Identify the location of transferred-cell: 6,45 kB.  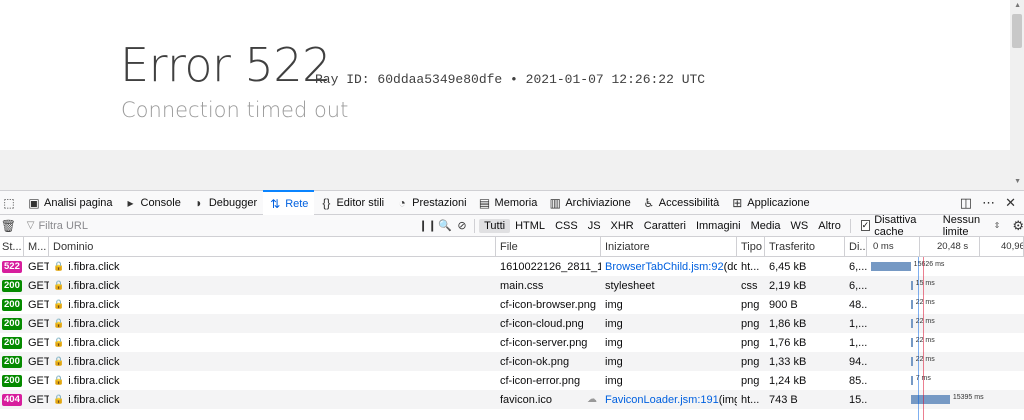
(788, 266).